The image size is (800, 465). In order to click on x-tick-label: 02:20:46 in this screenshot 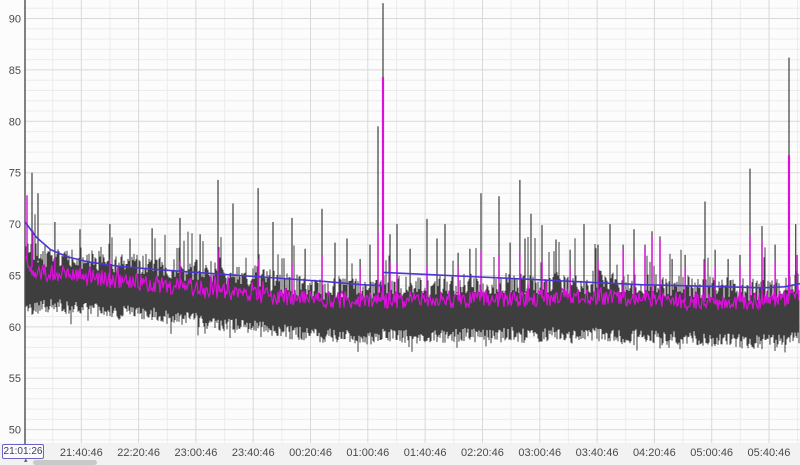, I will do `click(482, 453)`.